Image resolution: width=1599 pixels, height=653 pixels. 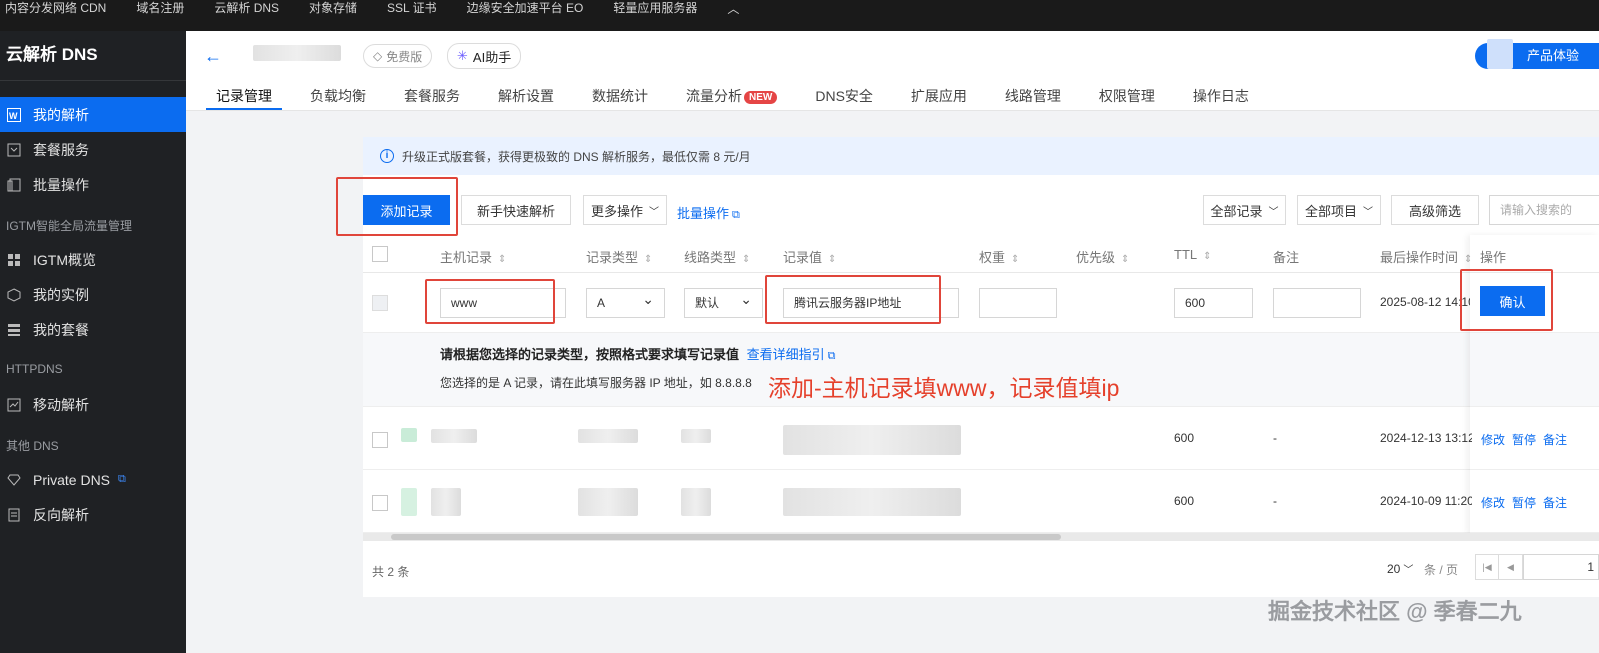 I want to click on package-icon, so click(x=14, y=150).